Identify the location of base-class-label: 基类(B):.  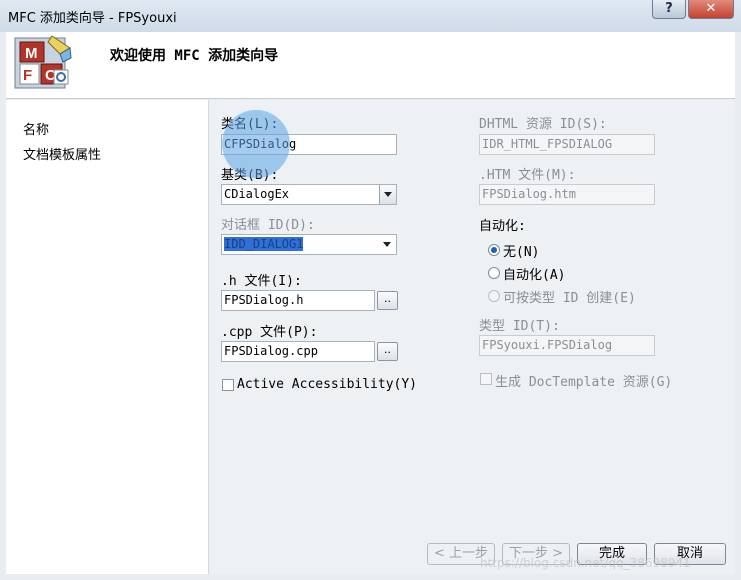
(250, 175).